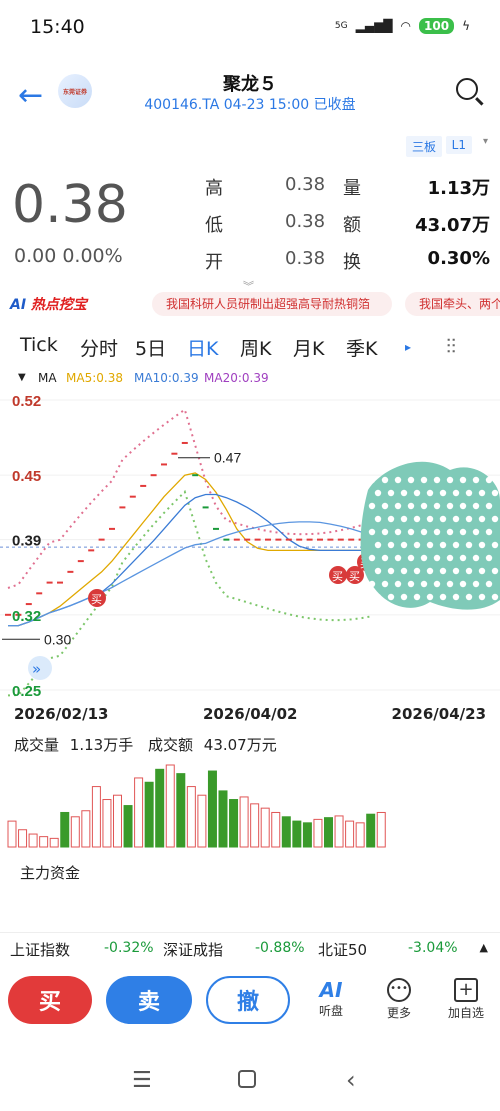  Describe the element at coordinates (272, 304) in the screenshot. I see `news-chip: 我国科研人员研制出超强高导耐热铜箔` at that location.